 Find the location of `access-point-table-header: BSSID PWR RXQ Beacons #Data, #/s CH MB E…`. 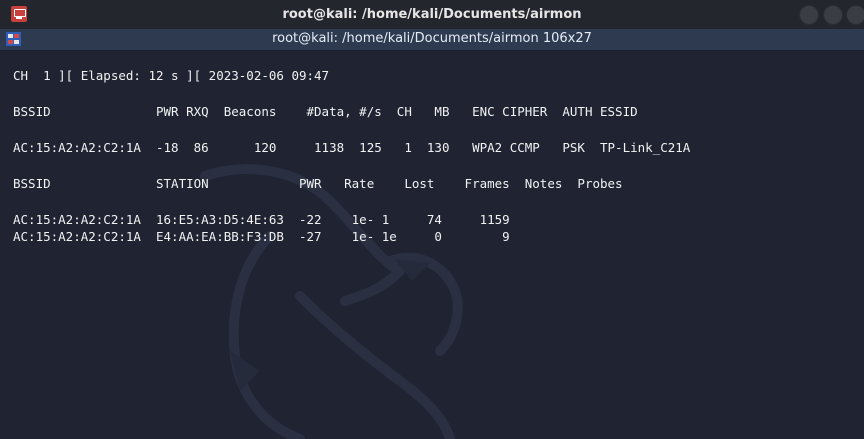

access-point-table-header: BSSID PWR RXQ Beacons #Data, #/s CH MB E… is located at coordinates (325, 111).